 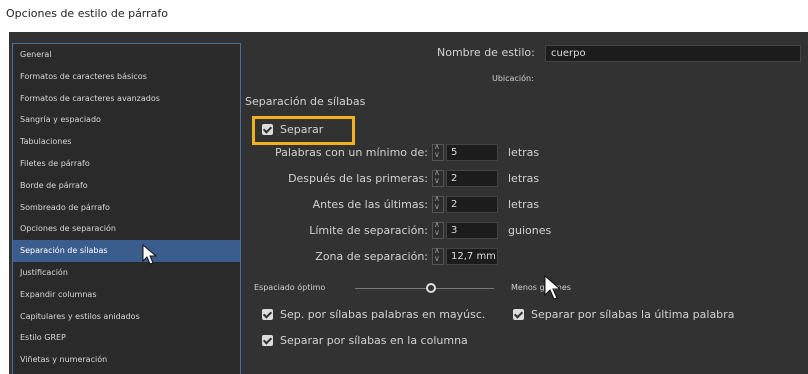 What do you see at coordinates (302, 129) in the screenshot?
I see `separar-label: Separar` at bounding box center [302, 129].